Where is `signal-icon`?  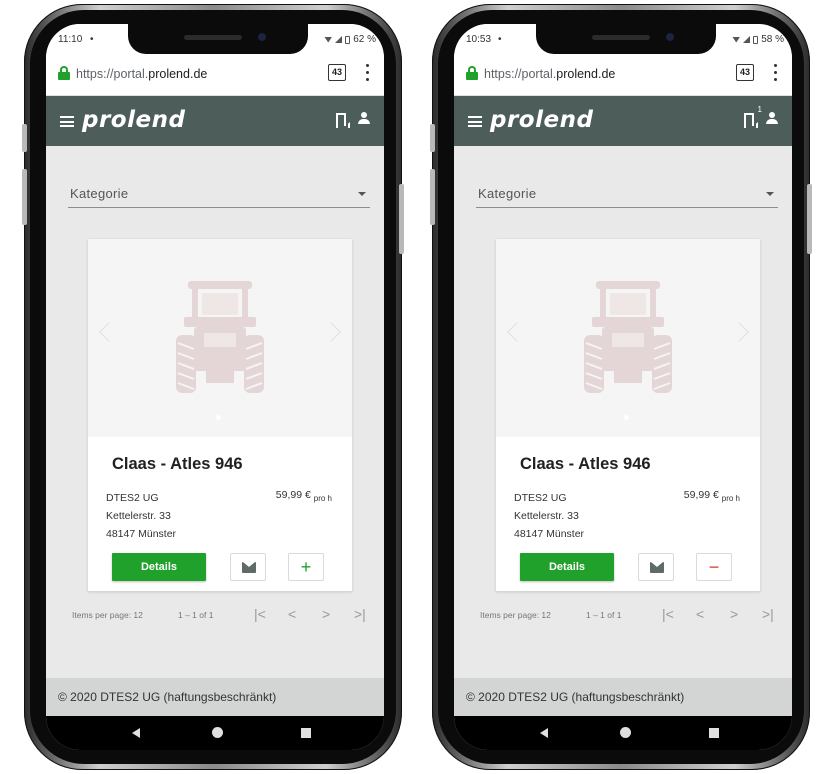
signal-icon is located at coordinates (339, 39).